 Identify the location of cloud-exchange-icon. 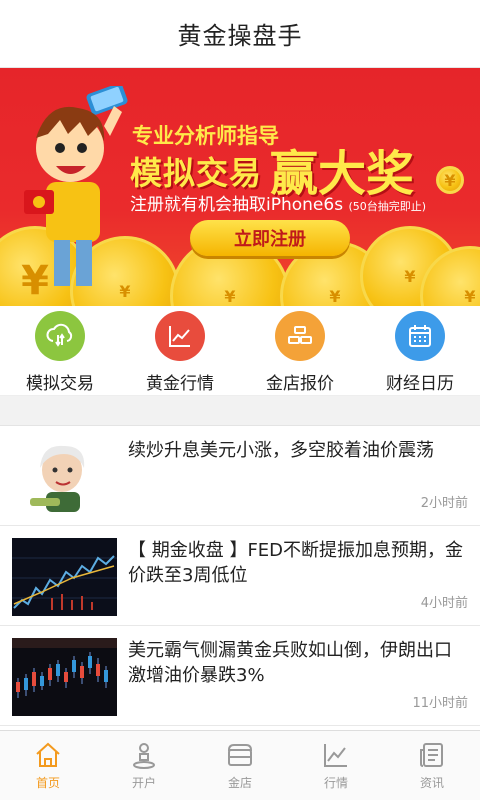
(60, 336).